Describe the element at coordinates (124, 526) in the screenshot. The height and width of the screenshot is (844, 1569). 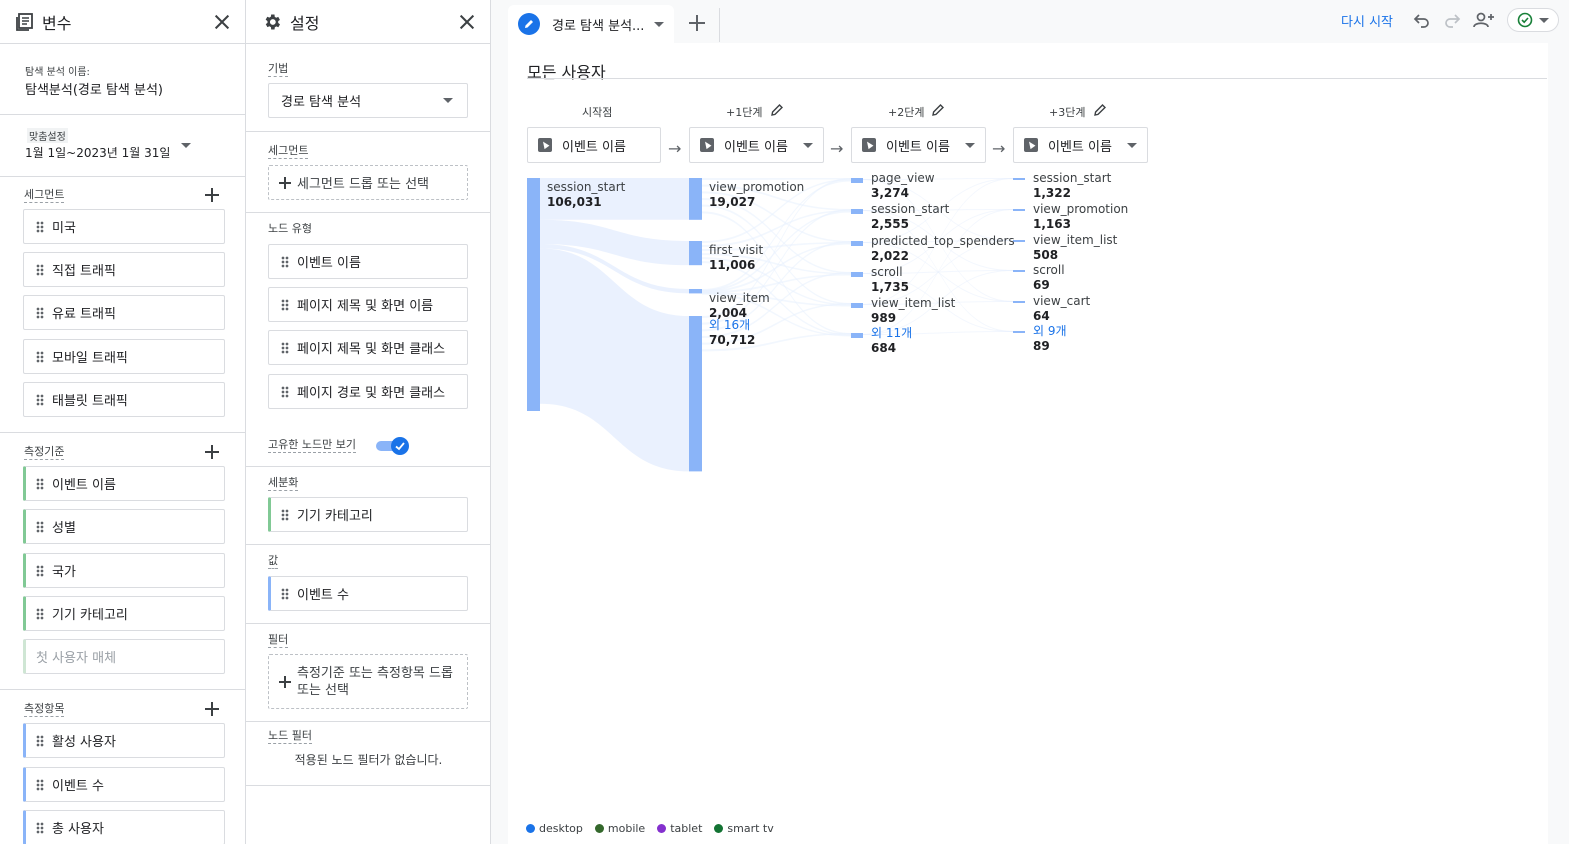
I see `dimension-chip: 성별` at that location.